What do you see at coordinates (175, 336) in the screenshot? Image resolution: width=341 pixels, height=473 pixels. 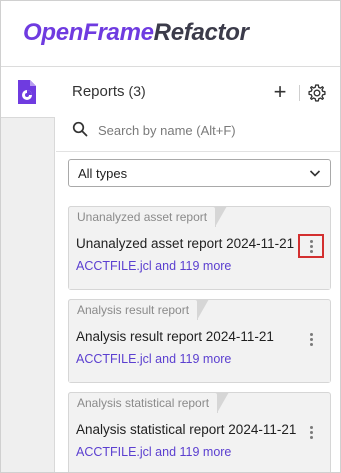 I see `report-title: Analysis result report 2024-11-21` at bounding box center [175, 336].